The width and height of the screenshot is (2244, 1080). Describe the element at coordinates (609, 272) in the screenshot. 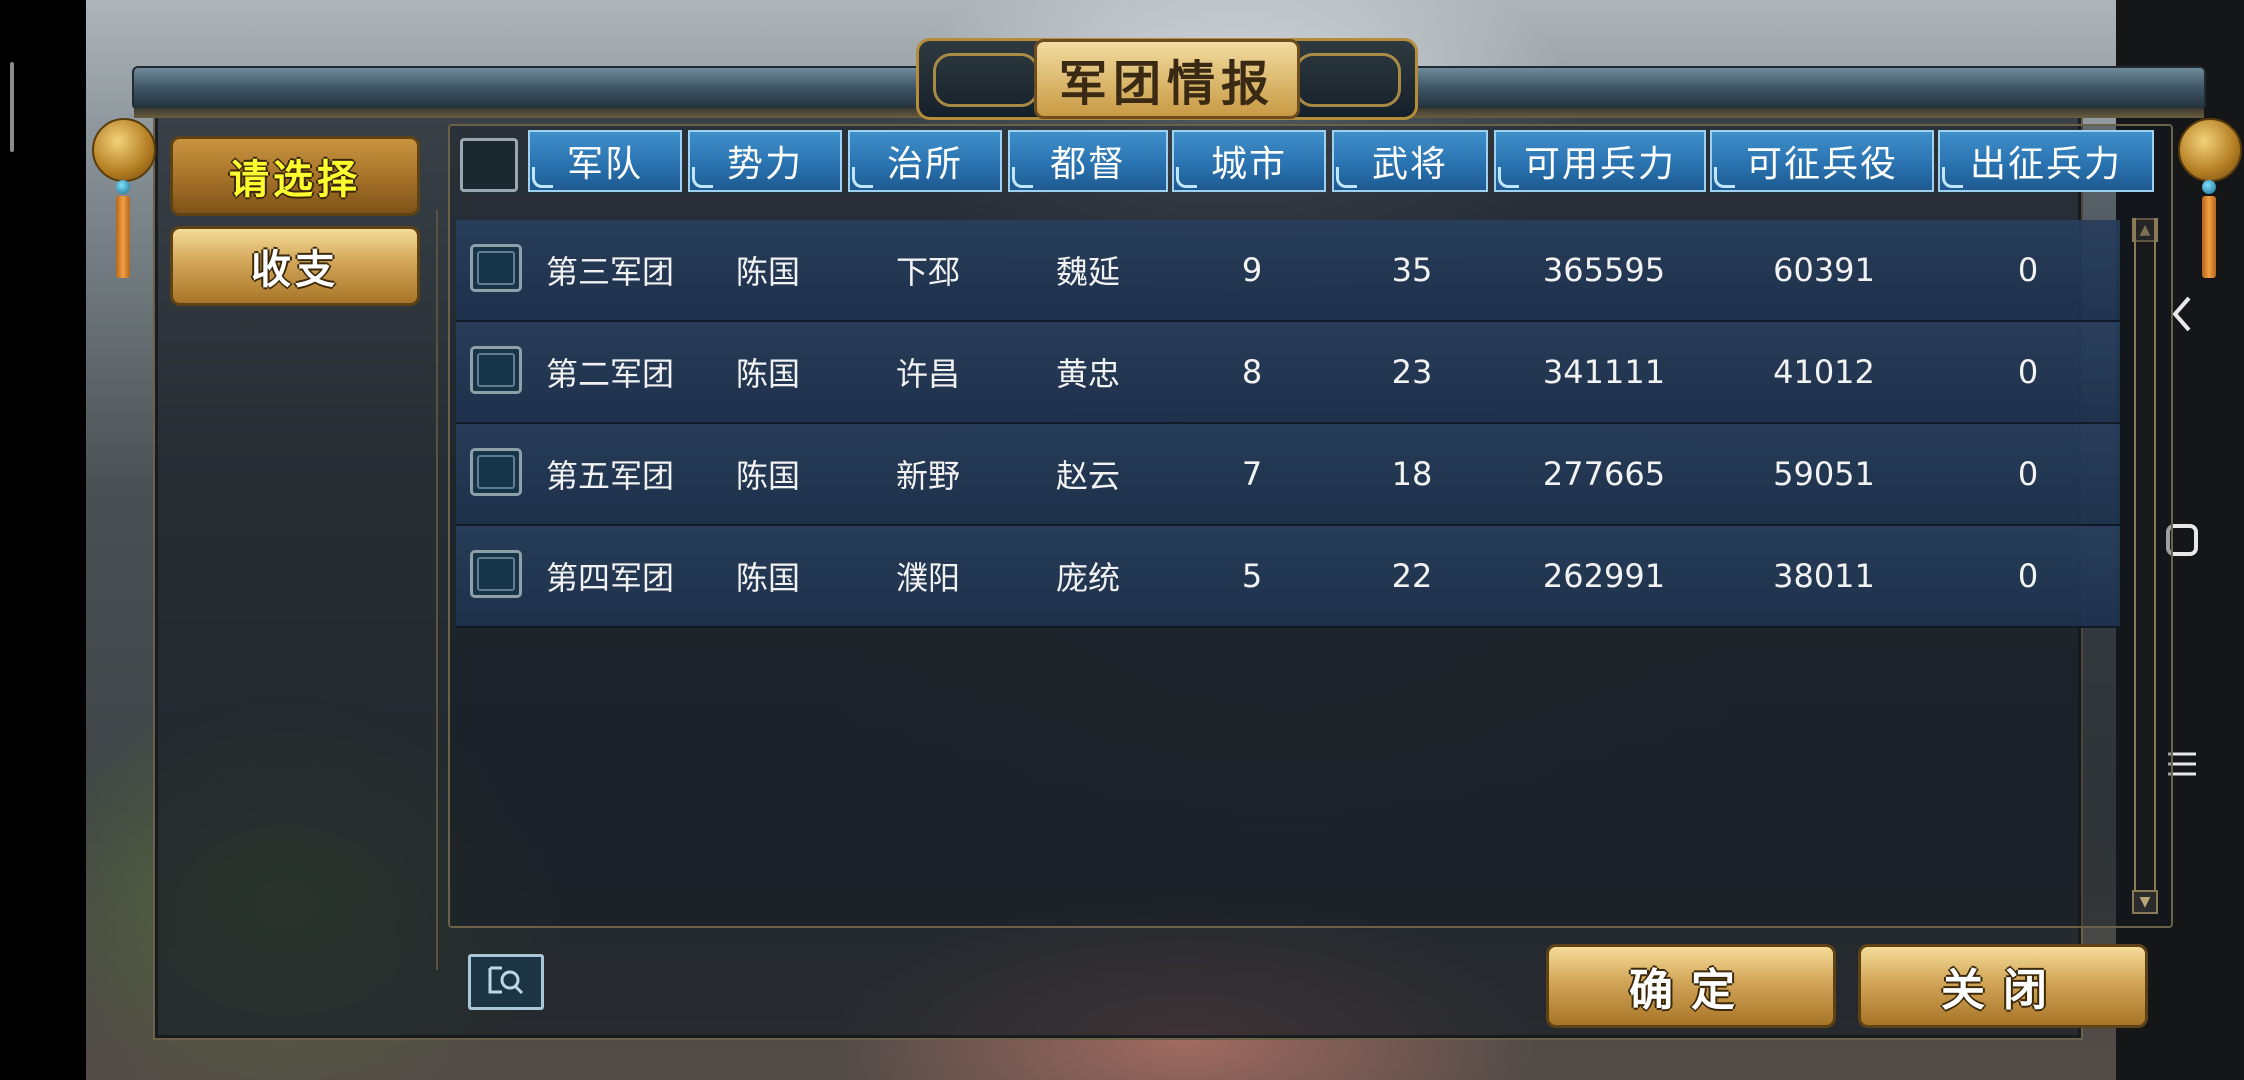

I see `cell-army: 第三军团` at that location.